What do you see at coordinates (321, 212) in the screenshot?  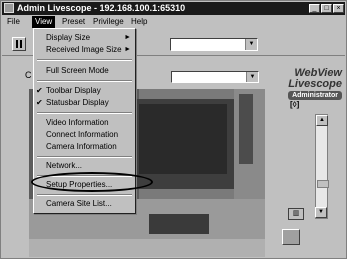 I see `scroll-down-button: ▼` at bounding box center [321, 212].